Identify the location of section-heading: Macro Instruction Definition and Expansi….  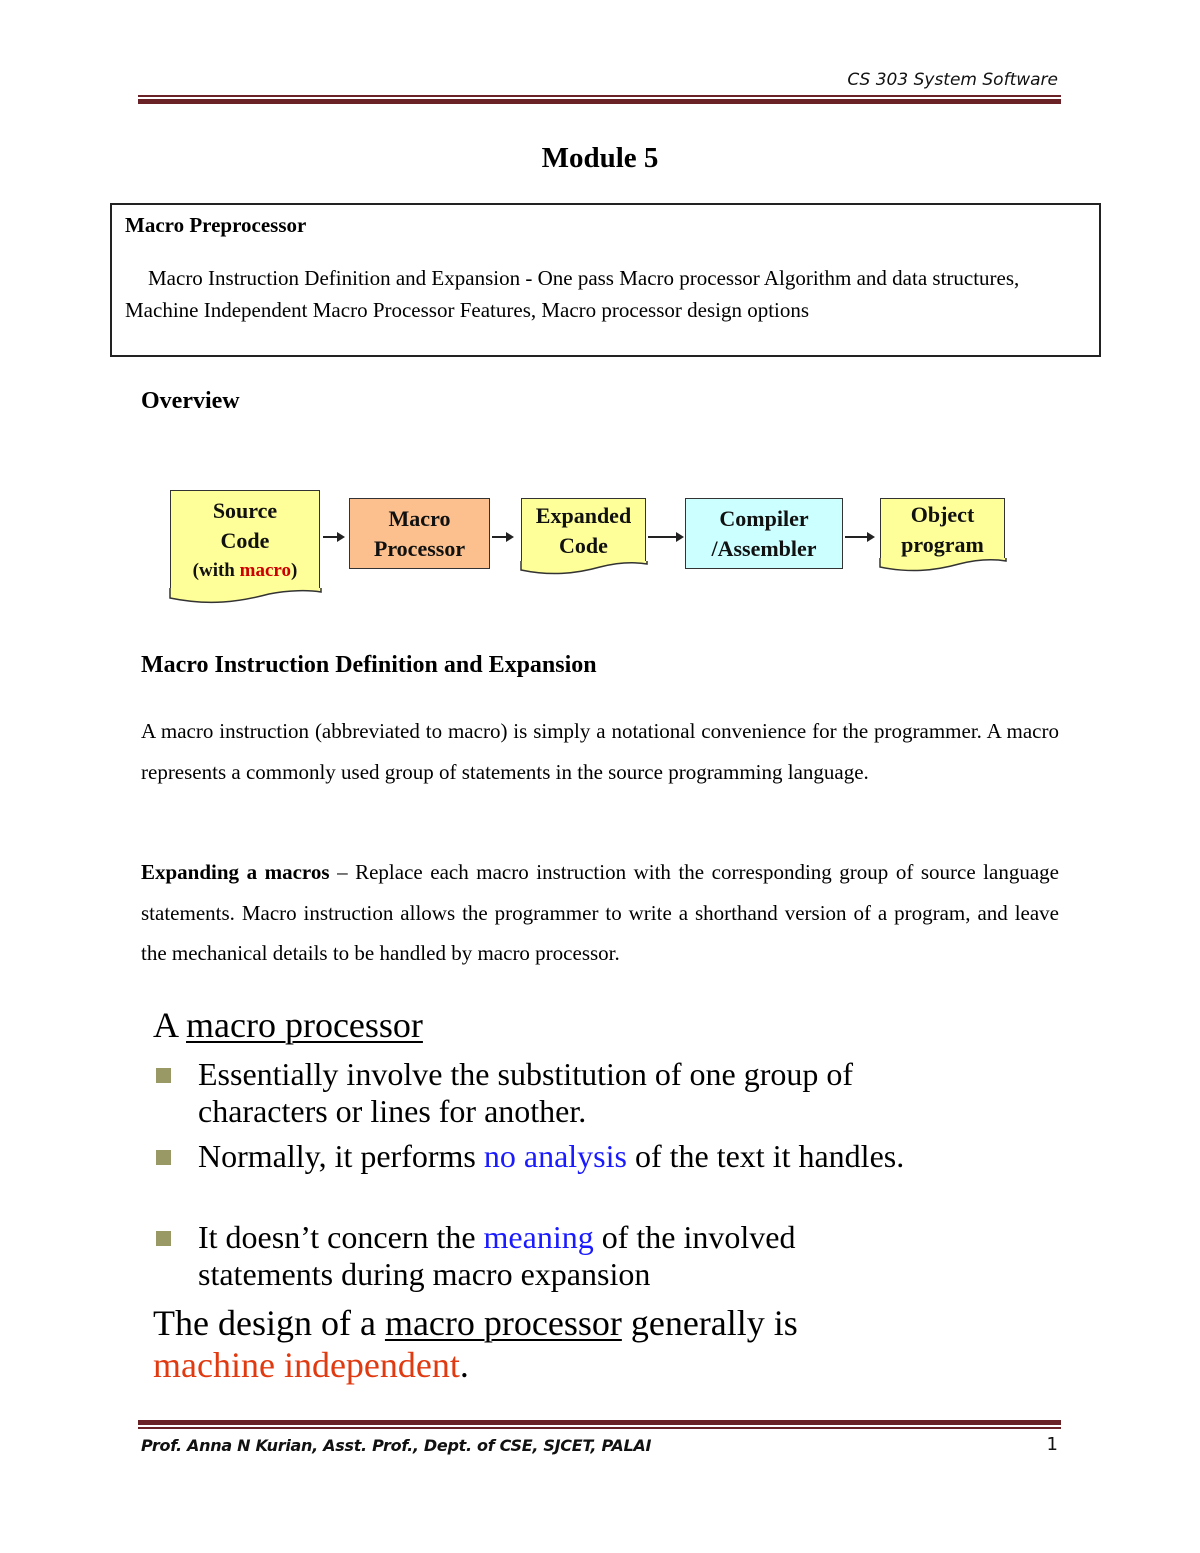
(369, 665).